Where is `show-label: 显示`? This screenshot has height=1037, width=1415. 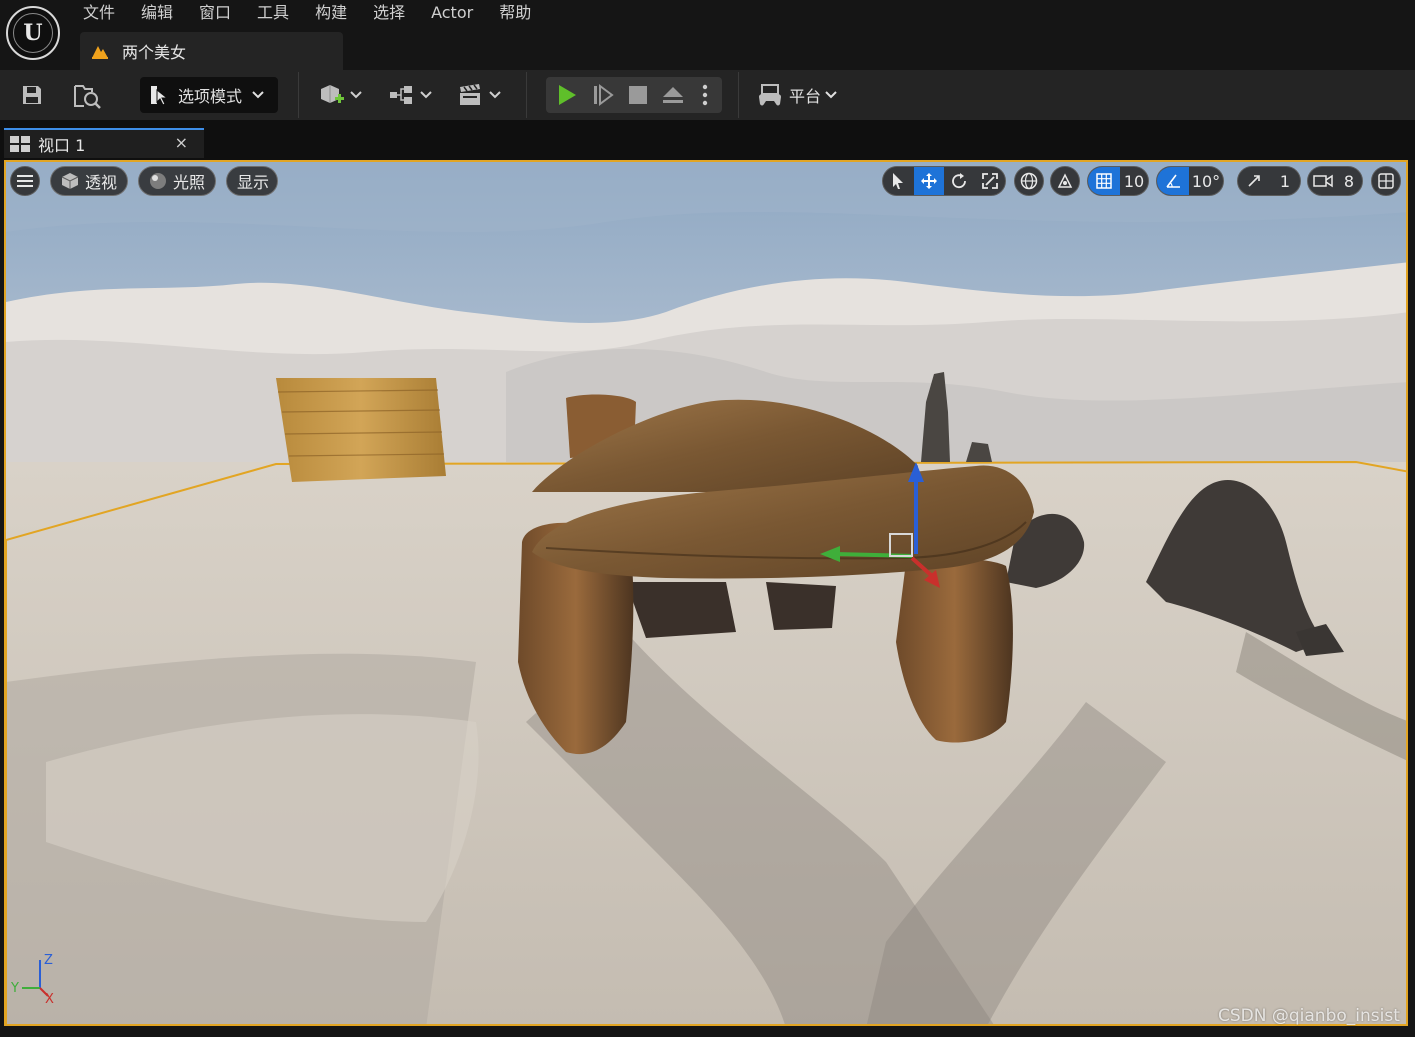
show-label: 显示 is located at coordinates (253, 182).